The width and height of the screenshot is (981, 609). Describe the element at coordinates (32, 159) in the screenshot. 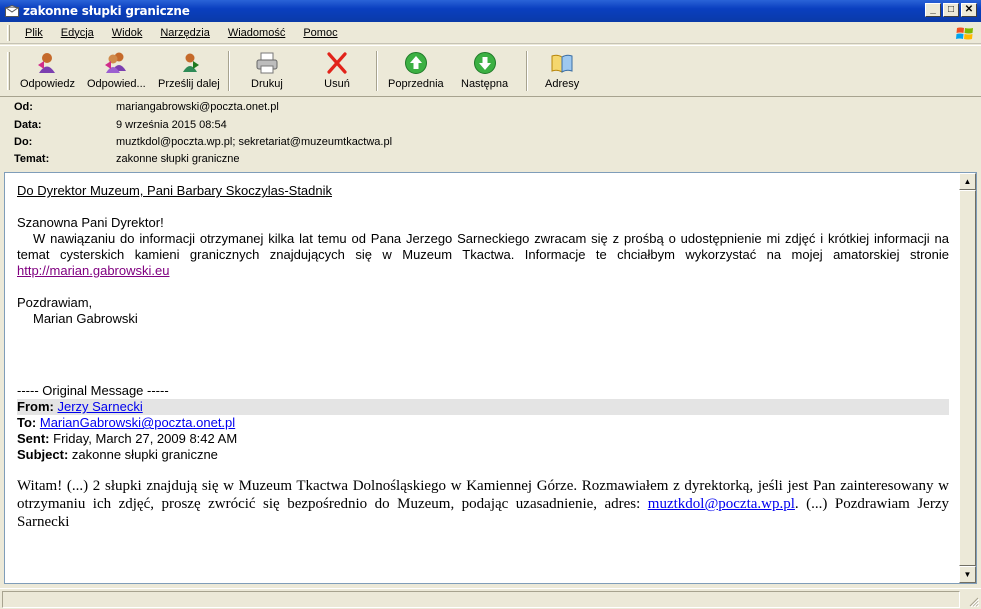

I see `subject-label: Temat:` at that location.